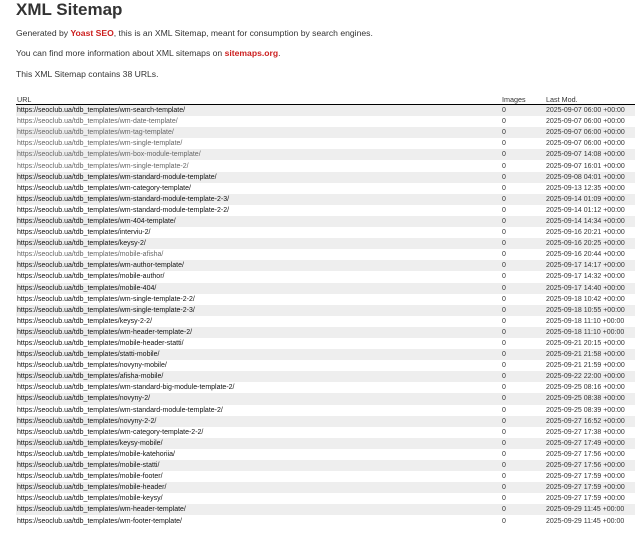 Image resolution: width=640 pixels, height=539 pixels. I want to click on url-count-text: This XML Sitemap contains 38 URLs., so click(87, 74).